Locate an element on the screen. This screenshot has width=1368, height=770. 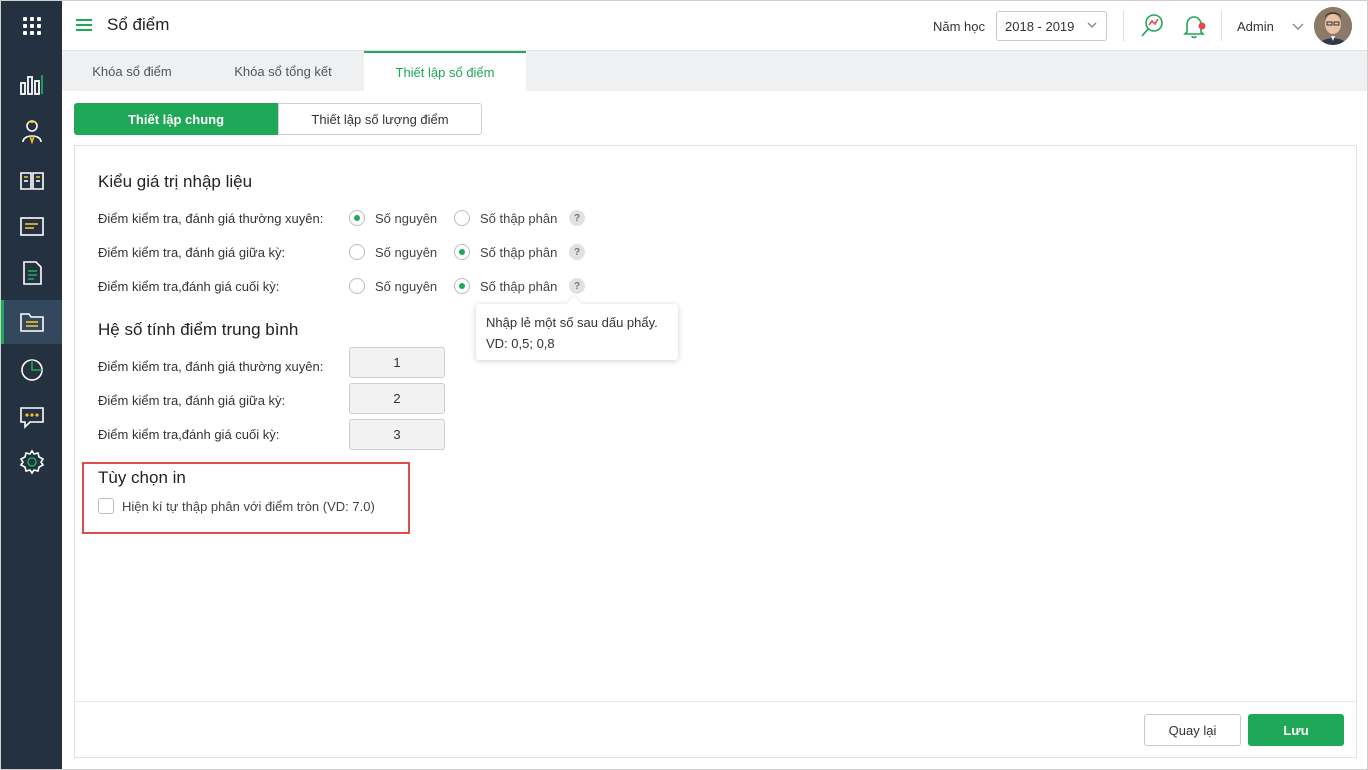
sidebar is located at coordinates (31, 385).